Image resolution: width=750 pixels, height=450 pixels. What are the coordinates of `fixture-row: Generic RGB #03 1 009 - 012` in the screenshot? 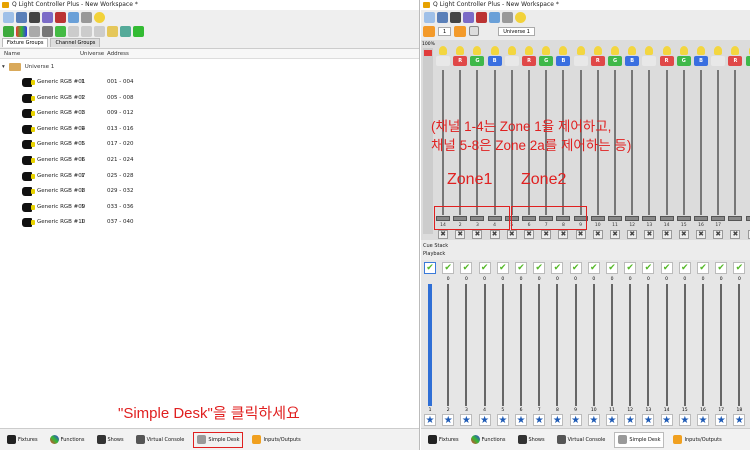 It's located at (209, 113).